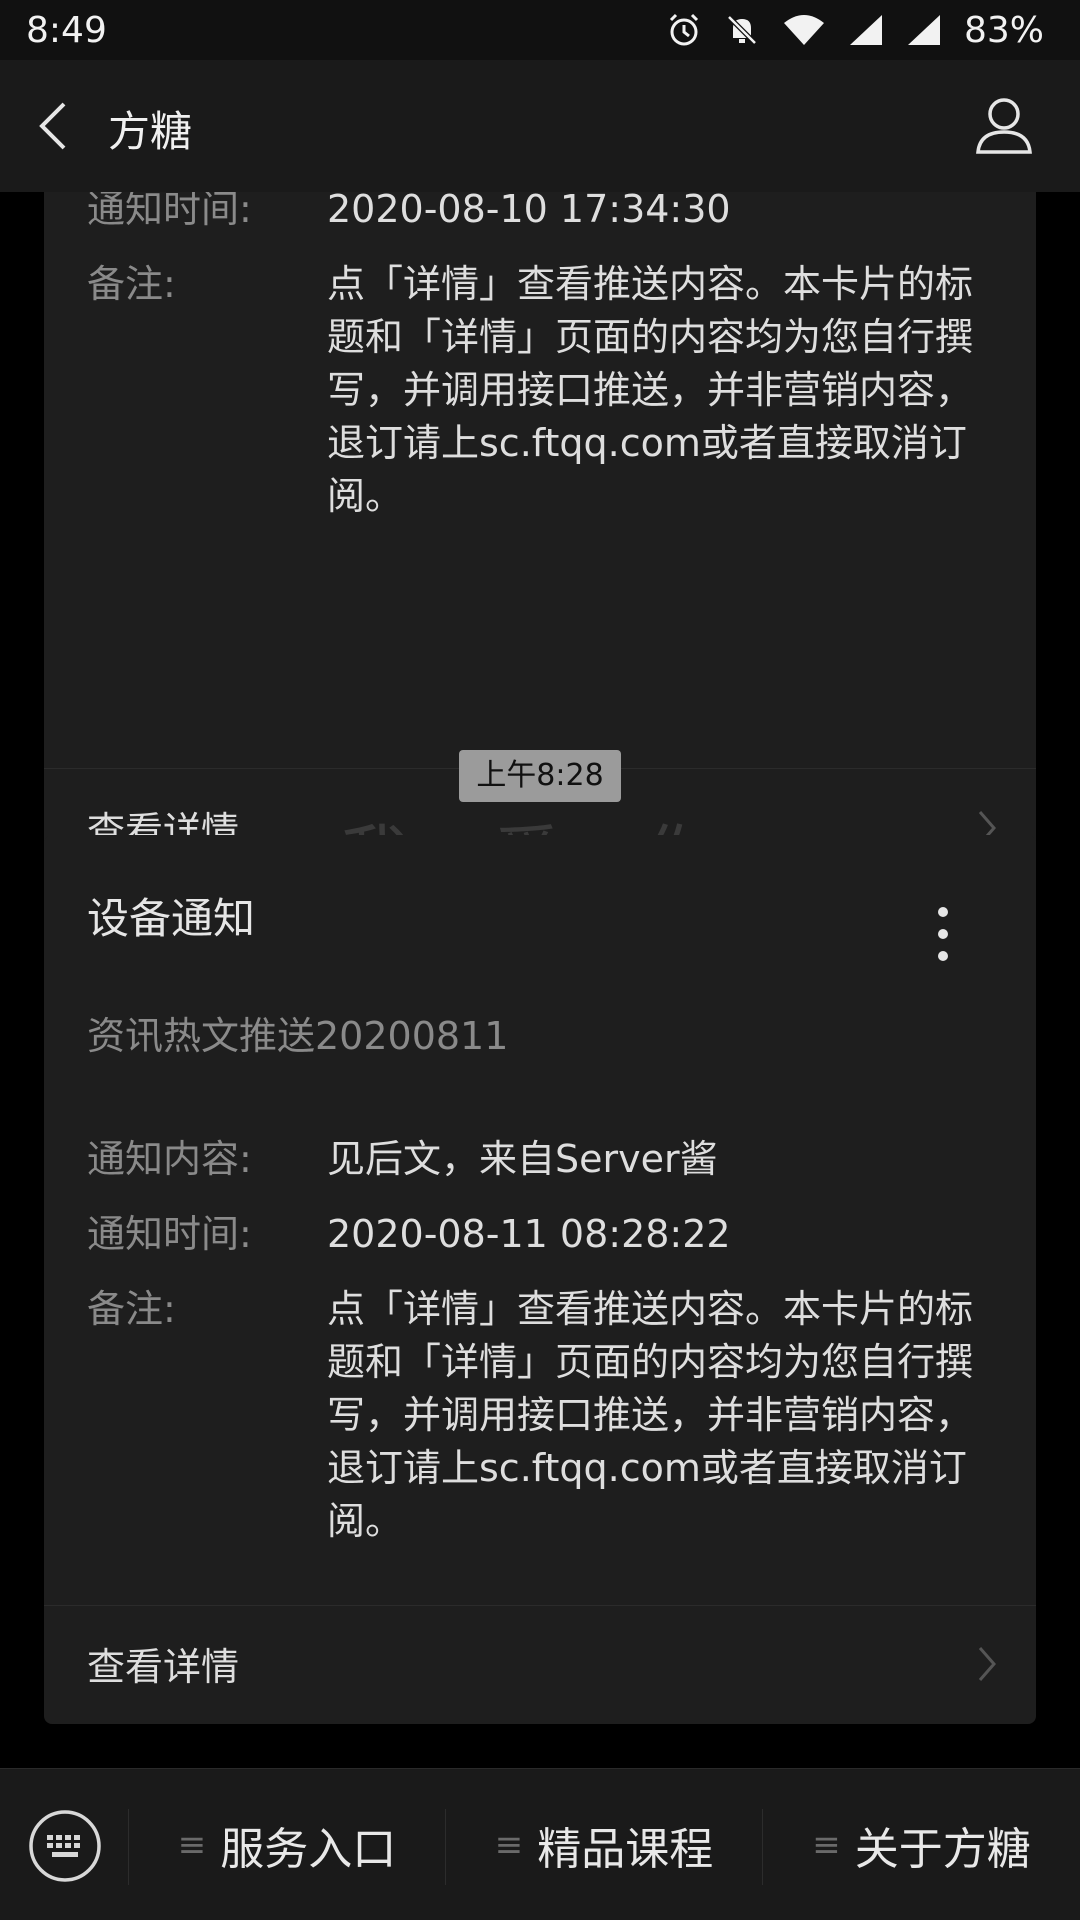 The image size is (1080, 1920). I want to click on menu-item-courses: ≡ 精品课程, so click(604, 1844).